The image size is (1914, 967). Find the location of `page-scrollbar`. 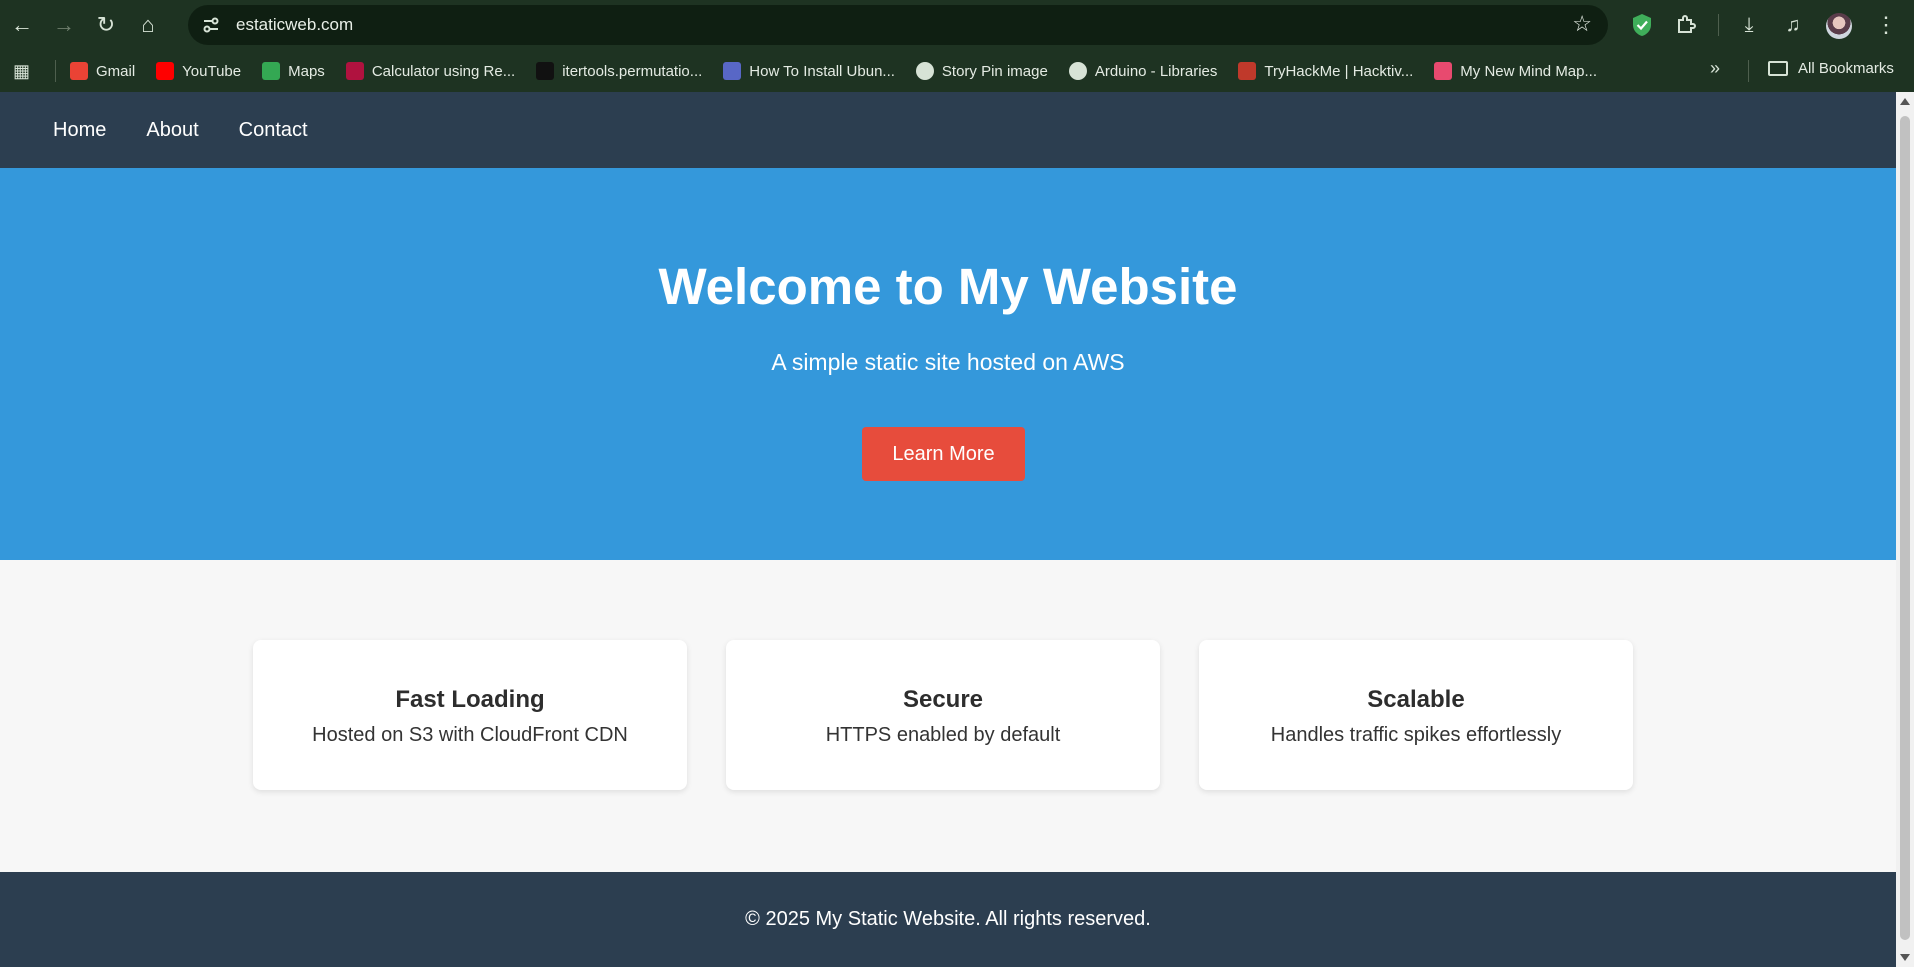

page-scrollbar is located at coordinates (1905, 529).